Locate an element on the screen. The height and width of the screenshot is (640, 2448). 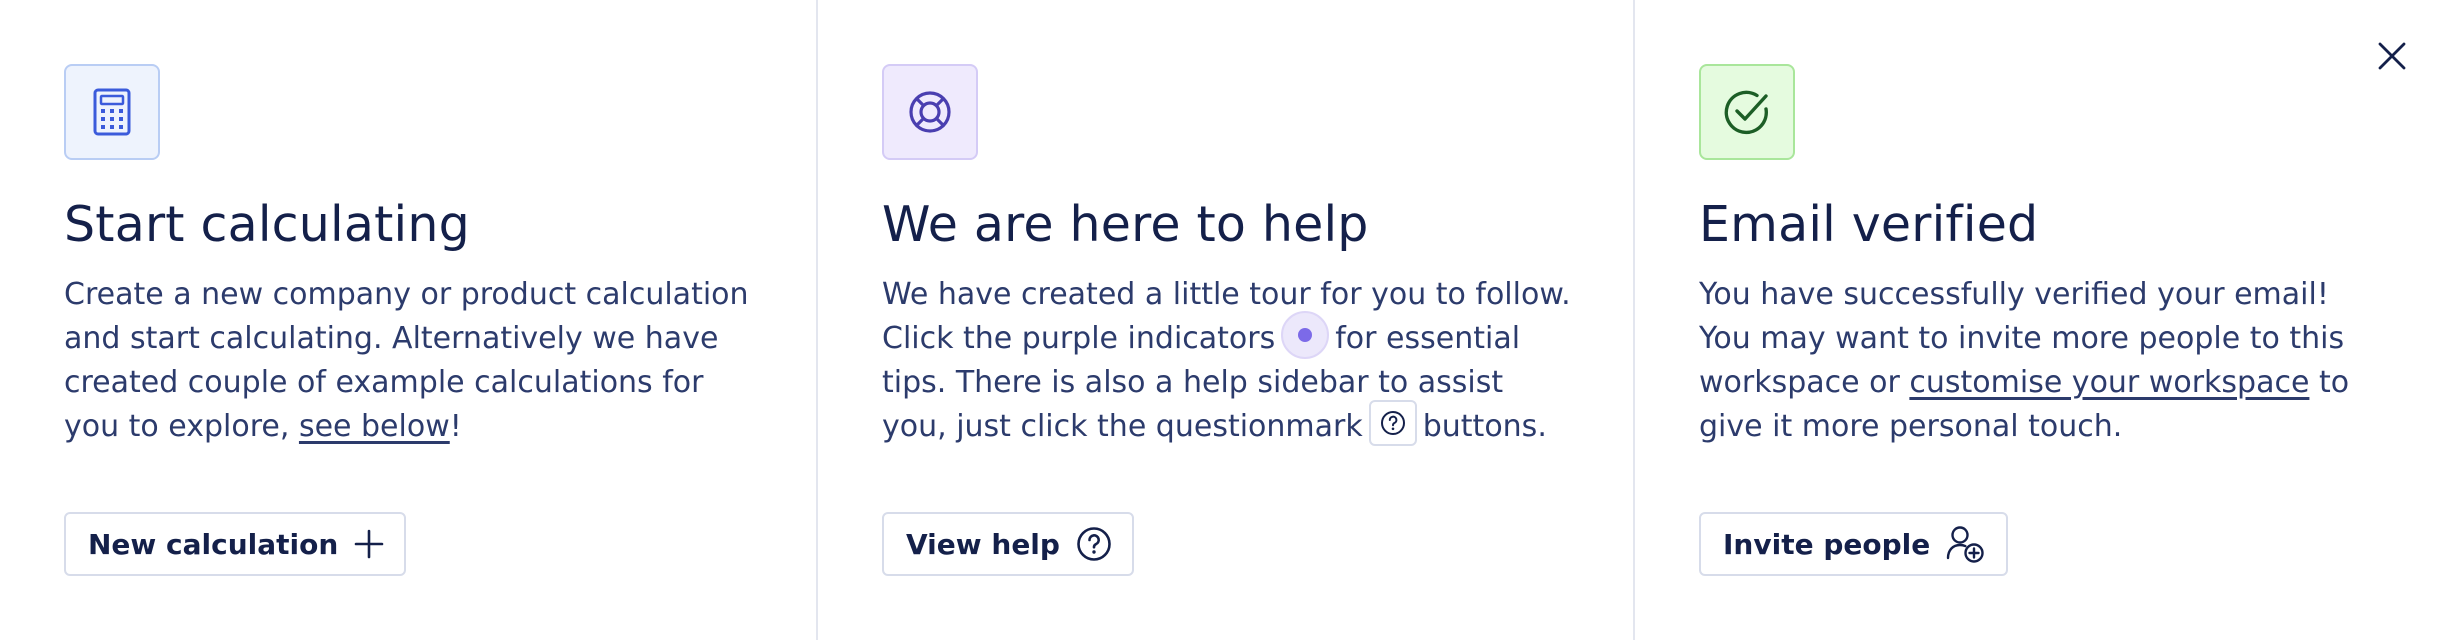
indicator-dot-icon is located at coordinates (1305, 335).